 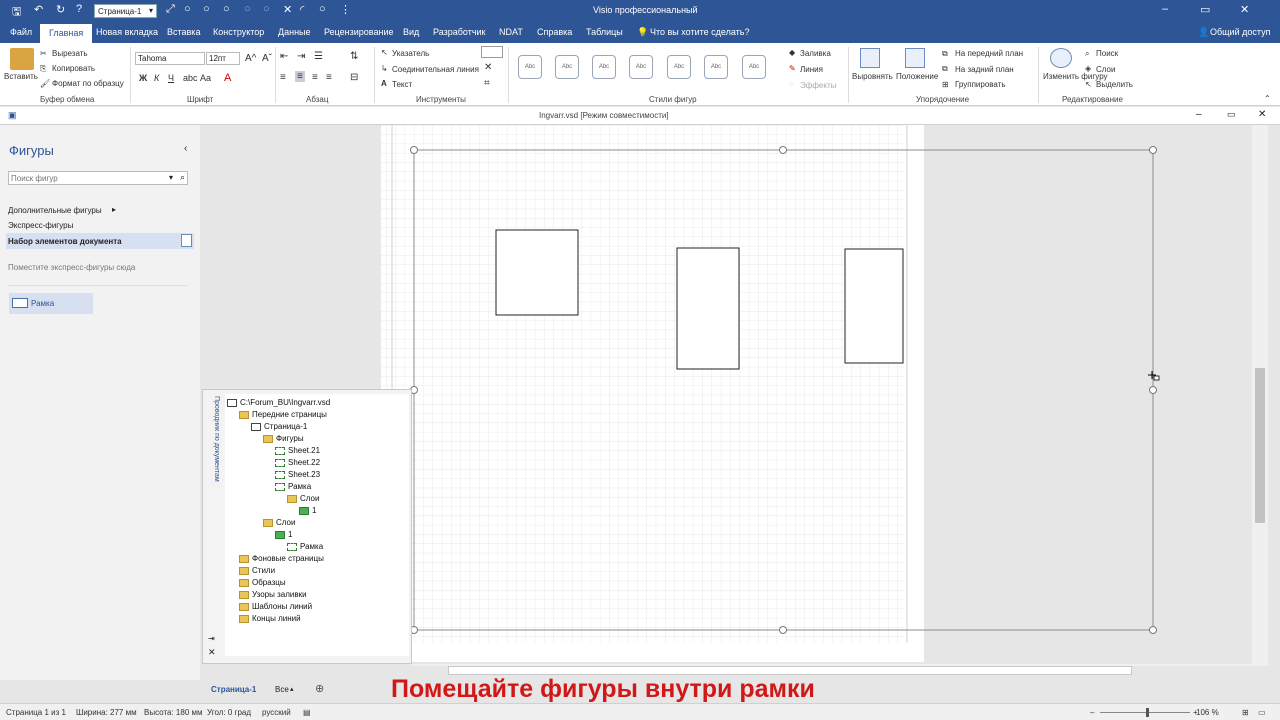 What do you see at coordinates (156, 78) in the screenshot?
I see `italic-button: К` at bounding box center [156, 78].